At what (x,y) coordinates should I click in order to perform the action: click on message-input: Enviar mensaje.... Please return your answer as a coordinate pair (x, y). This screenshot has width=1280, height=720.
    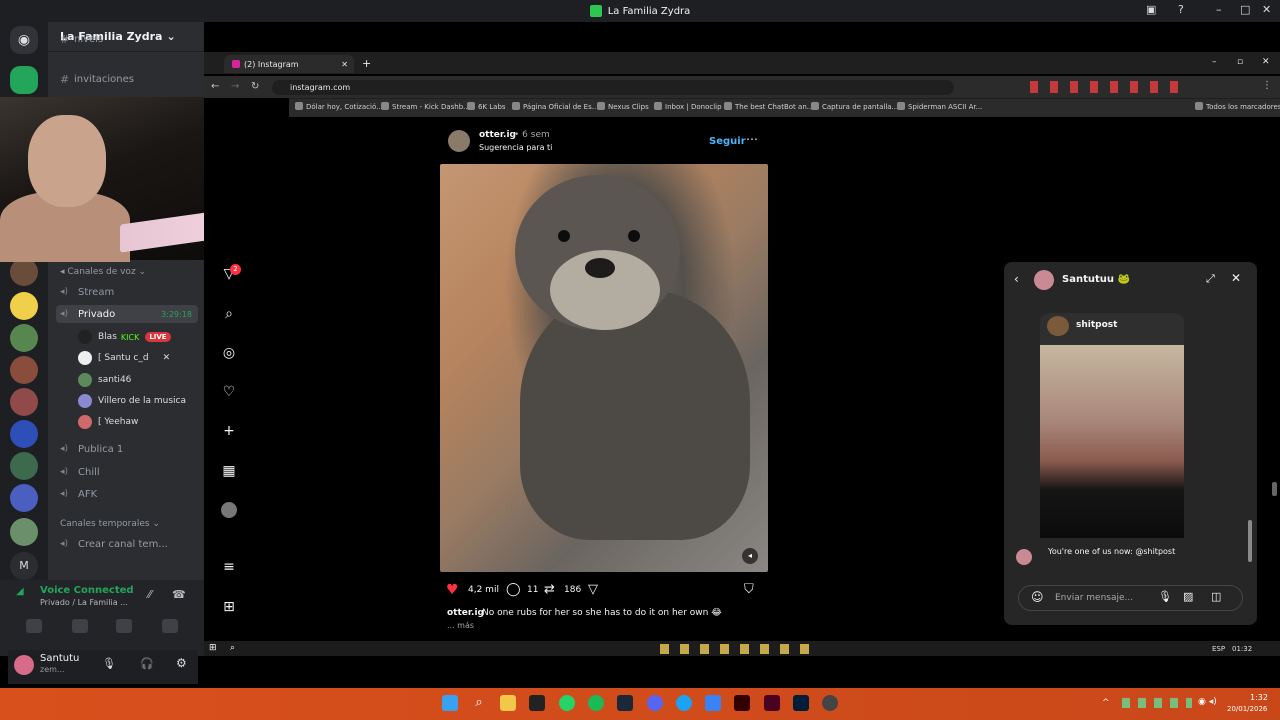
    Looking at the image, I should click on (1130, 598).